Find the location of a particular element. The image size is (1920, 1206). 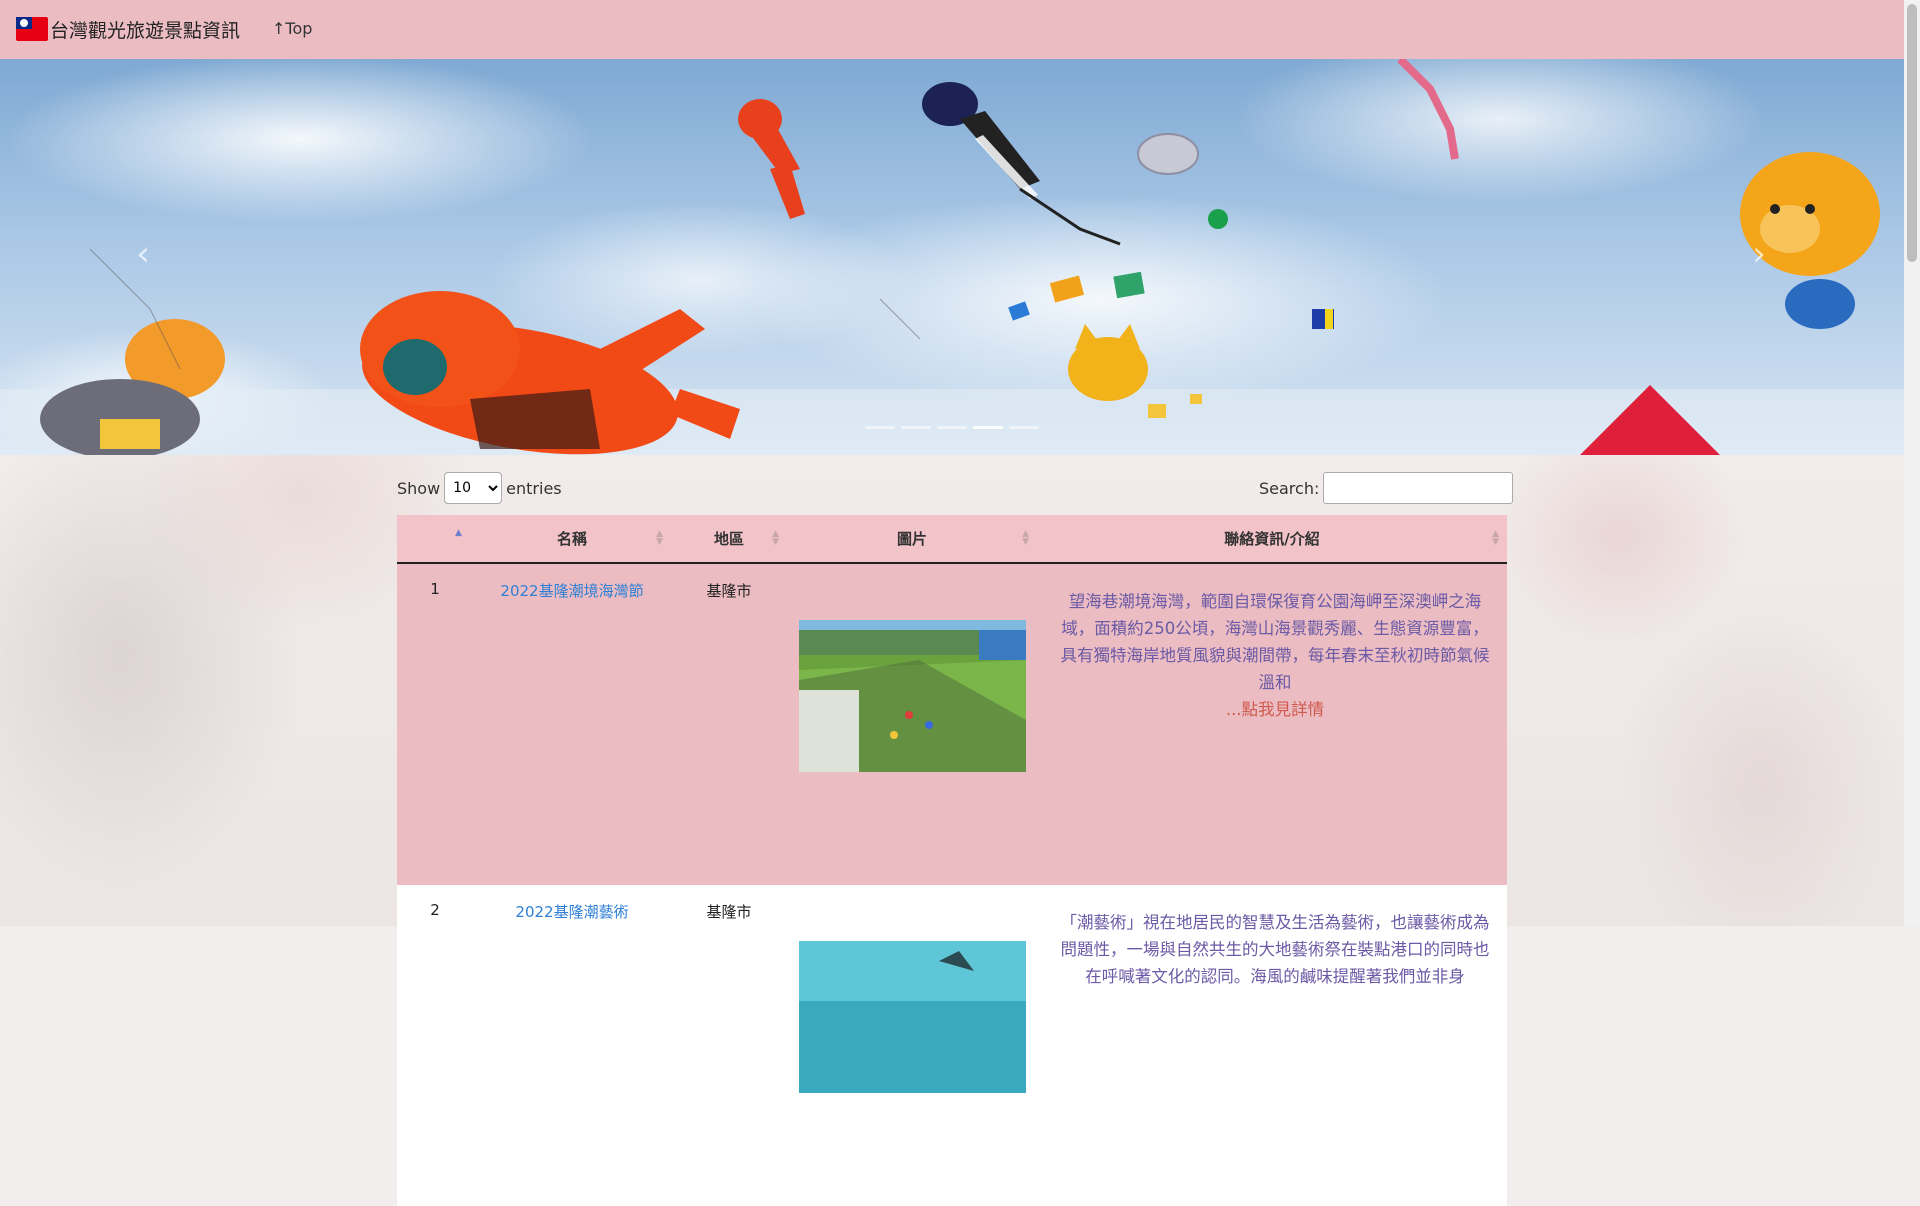

carousel-indicators is located at coordinates (952, 427).